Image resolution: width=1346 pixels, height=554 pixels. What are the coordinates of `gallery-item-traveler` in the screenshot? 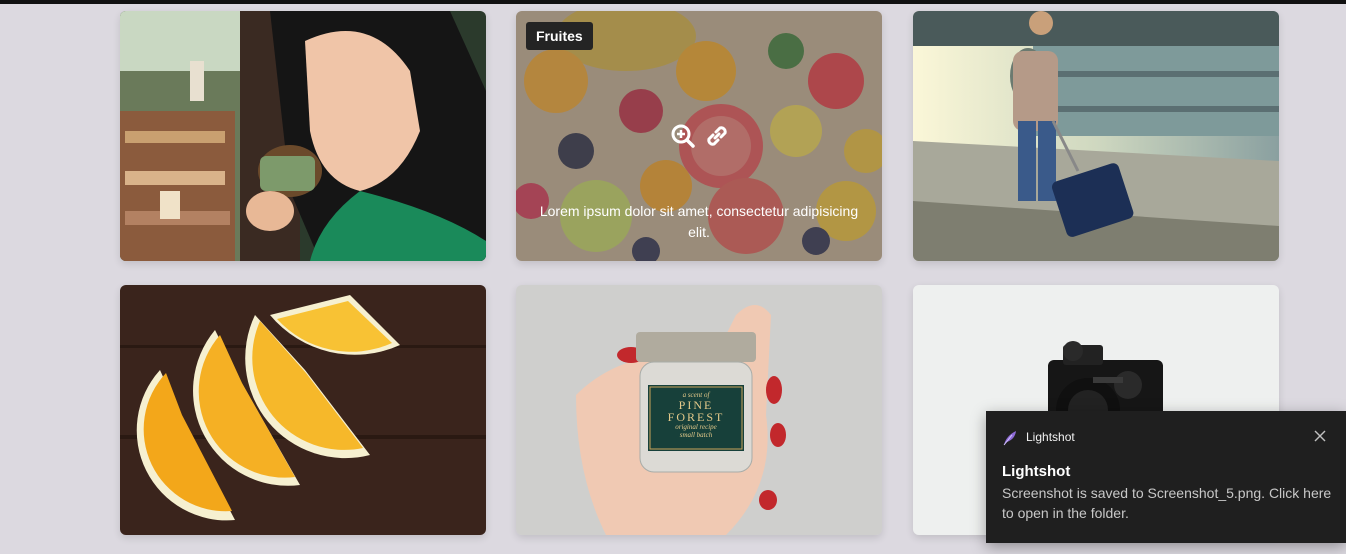 It's located at (1096, 136).